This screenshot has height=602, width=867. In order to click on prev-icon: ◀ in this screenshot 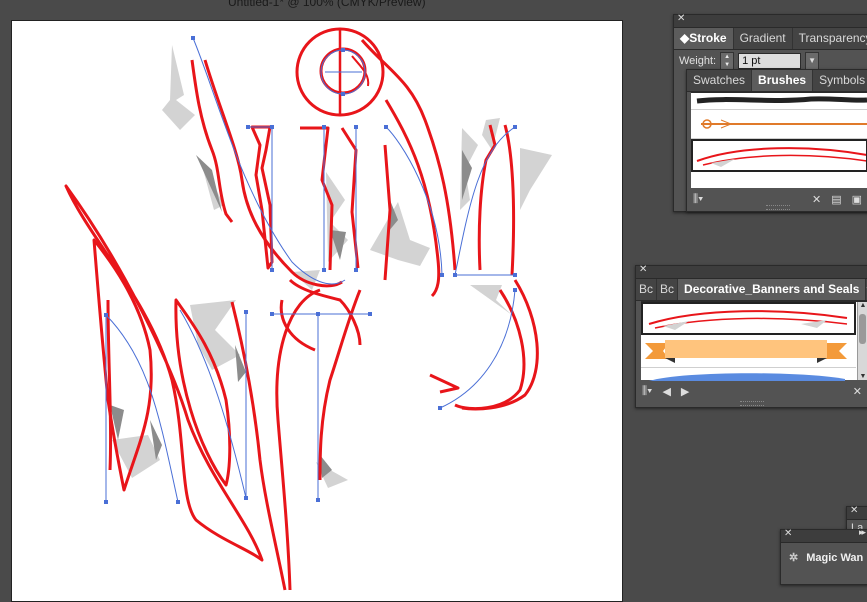, I will do `click(666, 391)`.